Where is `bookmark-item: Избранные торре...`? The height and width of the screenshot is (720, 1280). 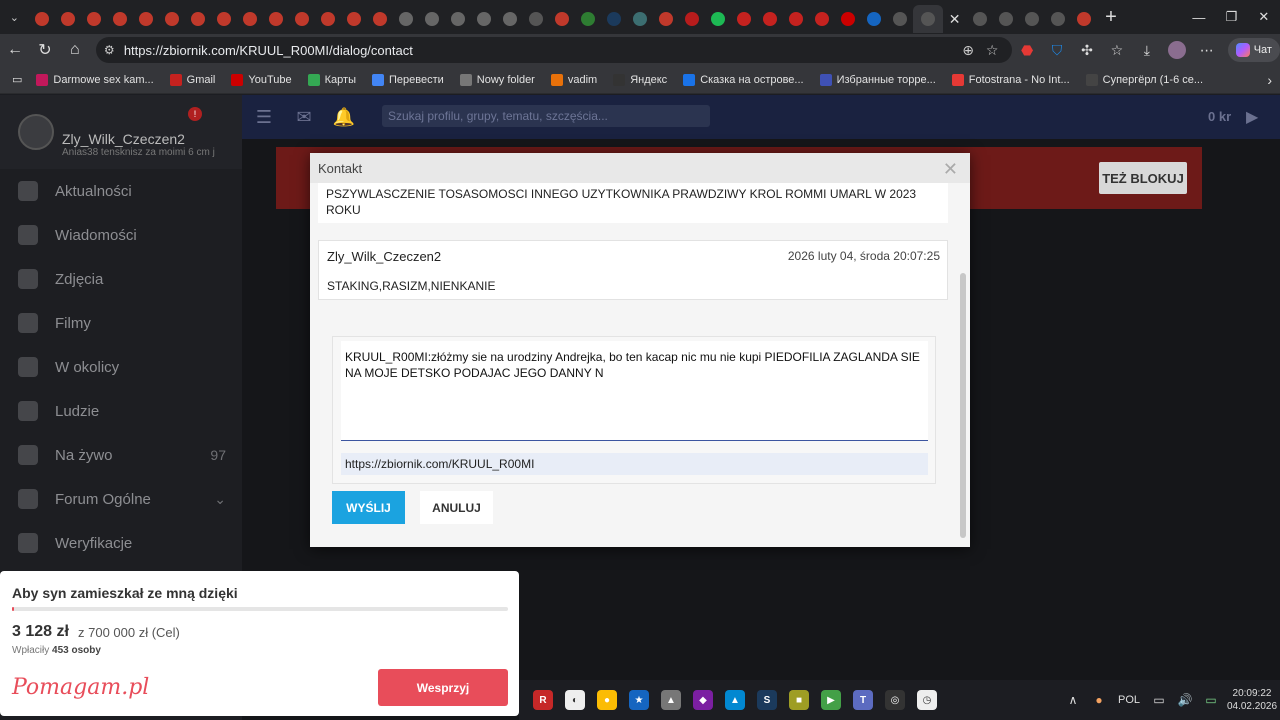 bookmark-item: Избранные торре... is located at coordinates (878, 80).